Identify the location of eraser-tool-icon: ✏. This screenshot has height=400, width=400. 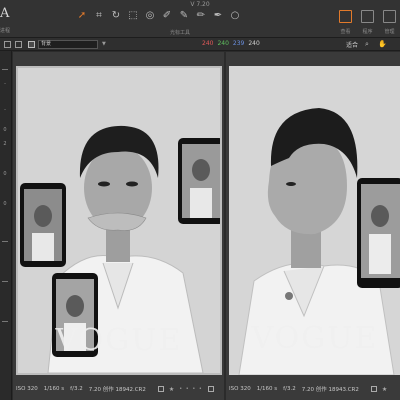
(201, 16).